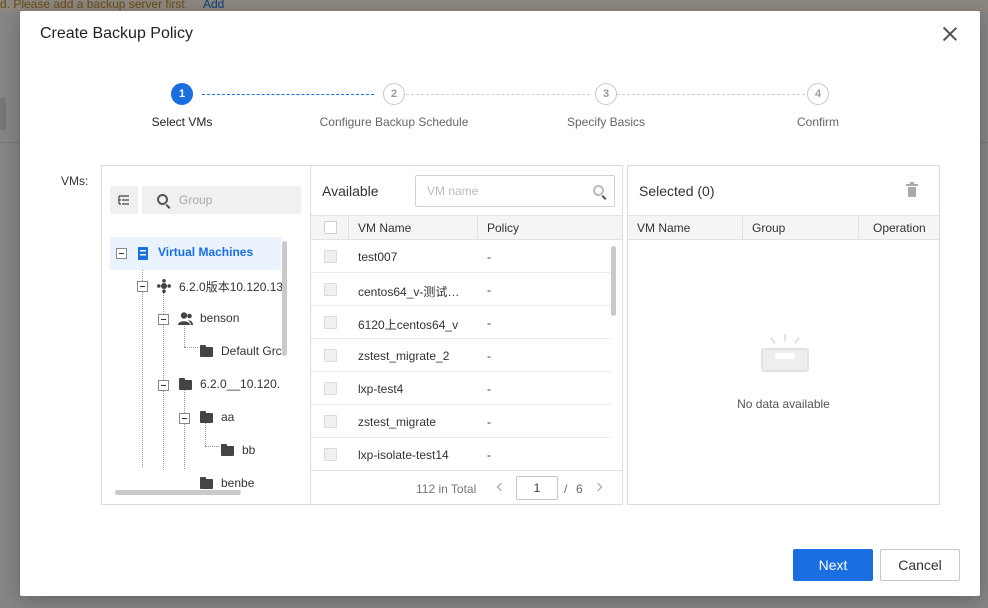 The height and width of the screenshot is (608, 988). Describe the element at coordinates (768, 228) in the screenshot. I see `column-header-group: Group` at that location.